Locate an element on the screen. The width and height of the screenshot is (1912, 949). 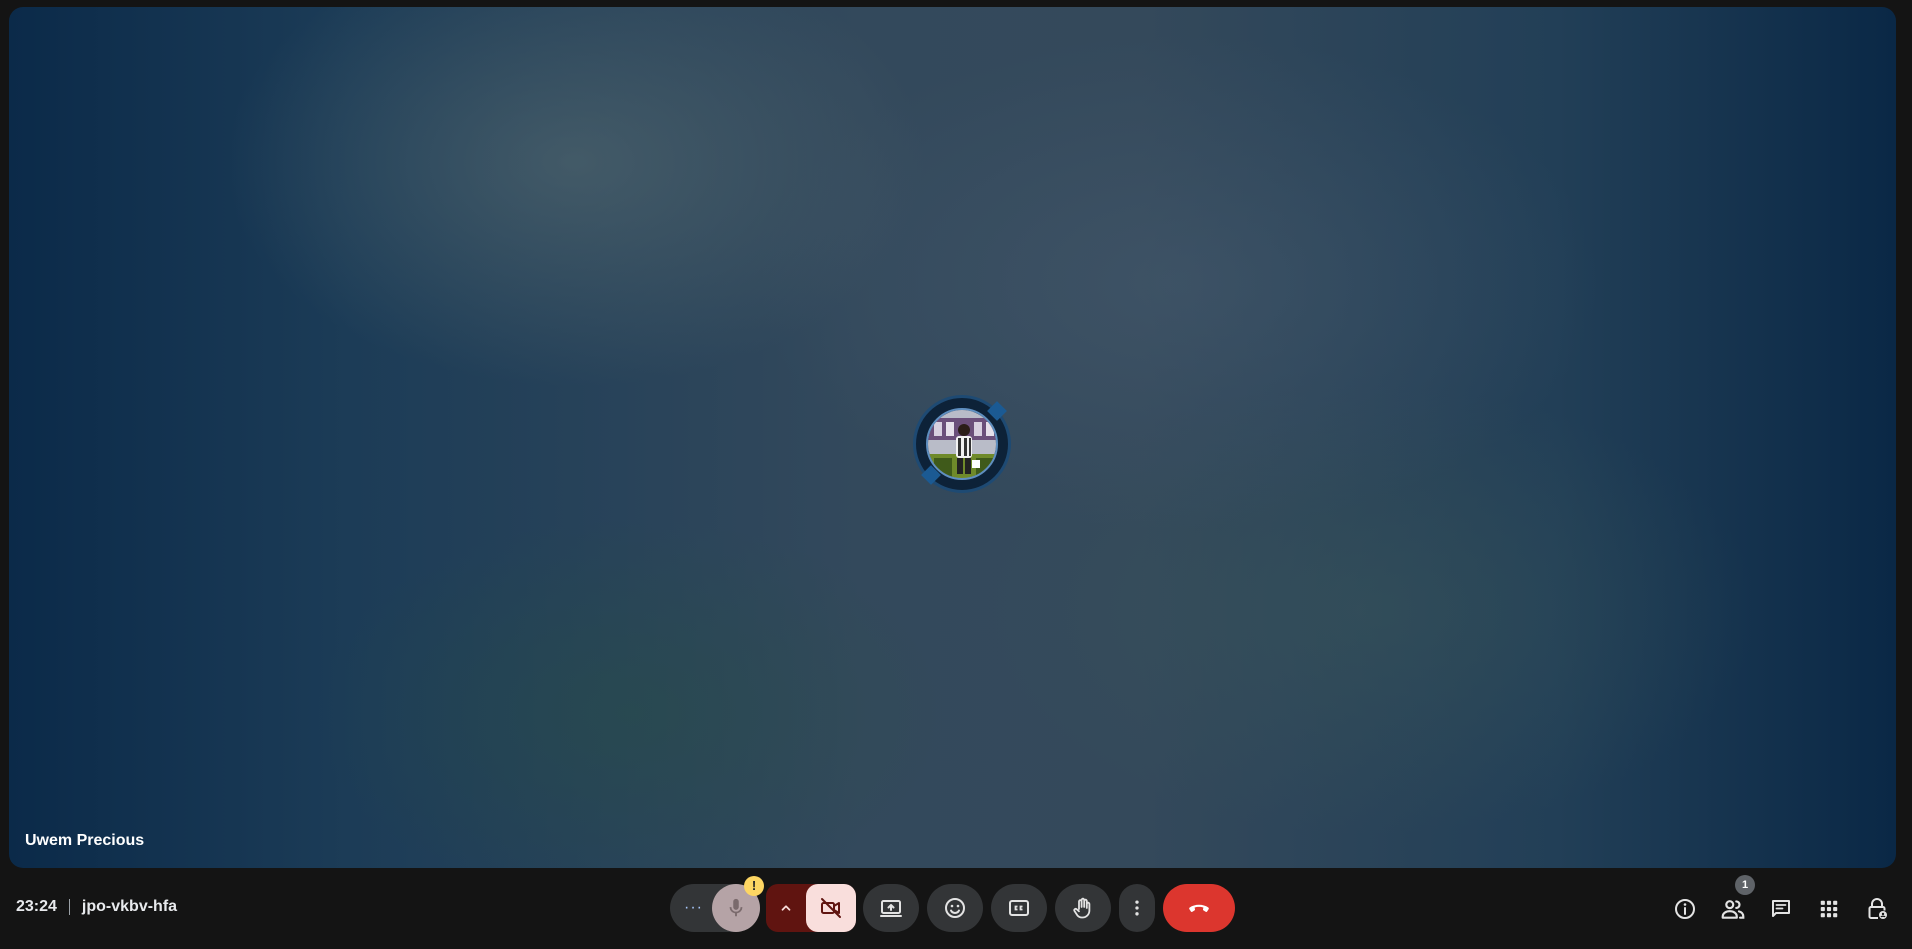
present-screen-icon is located at coordinates (891, 908).